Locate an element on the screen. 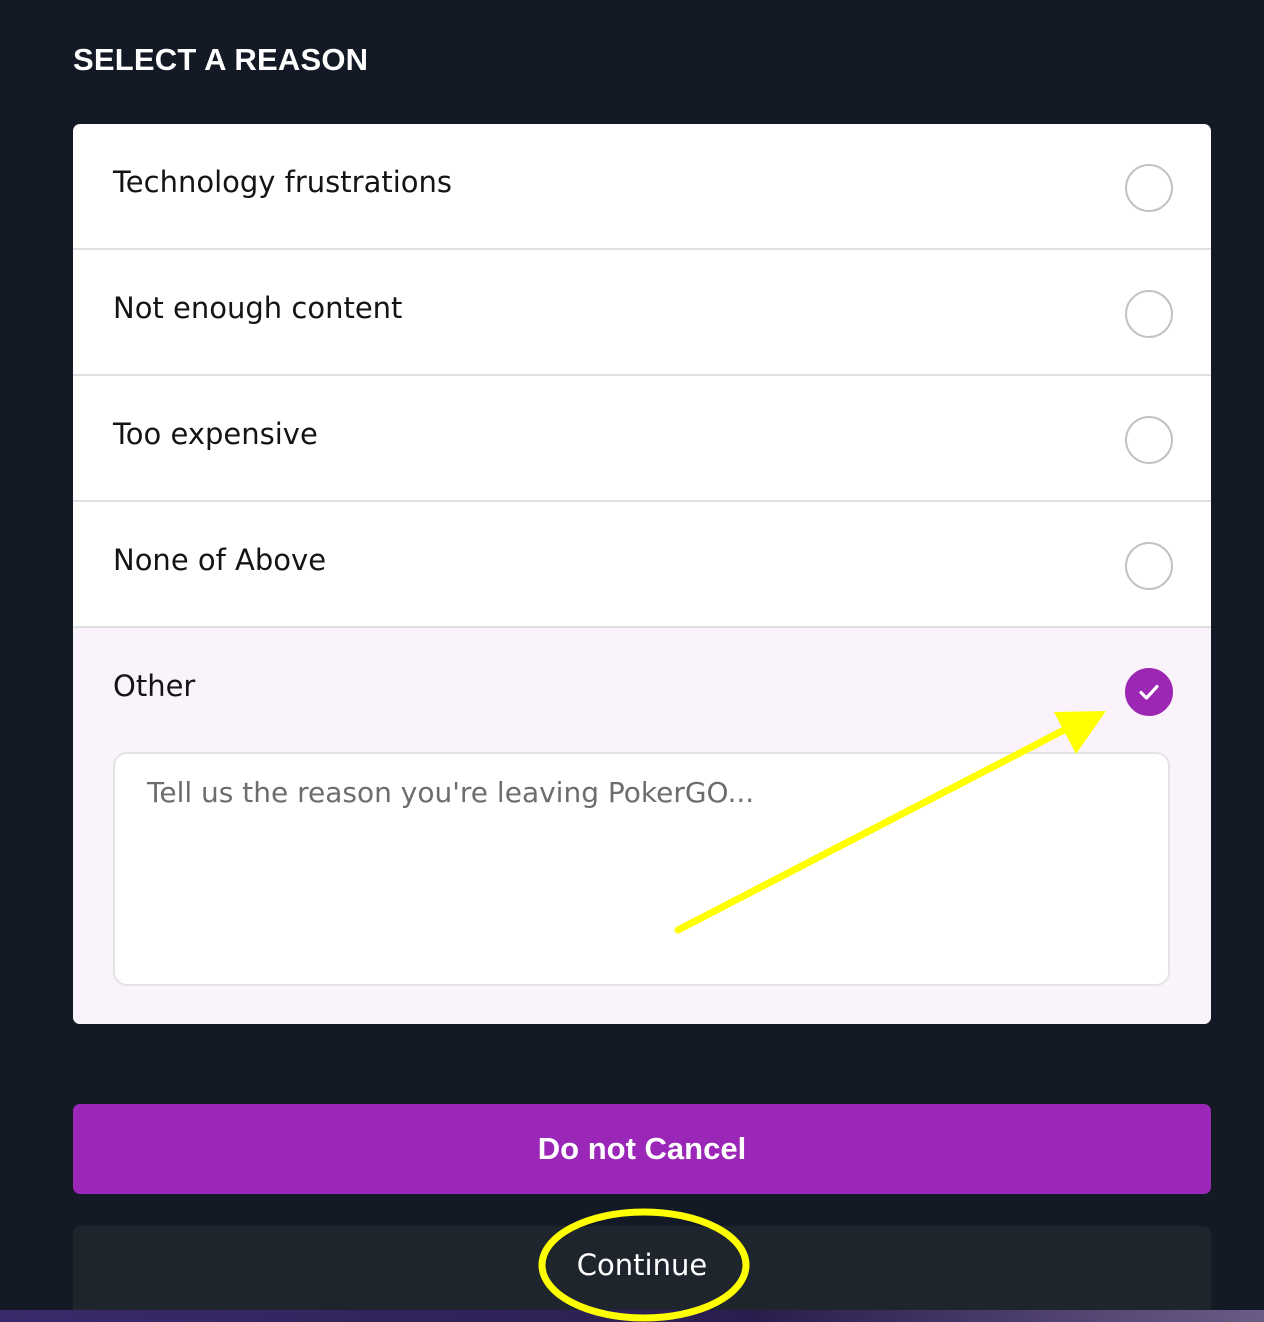 Image resolution: width=1264 pixels, height=1322 pixels. bottom-edge-strip is located at coordinates (632, 1316).